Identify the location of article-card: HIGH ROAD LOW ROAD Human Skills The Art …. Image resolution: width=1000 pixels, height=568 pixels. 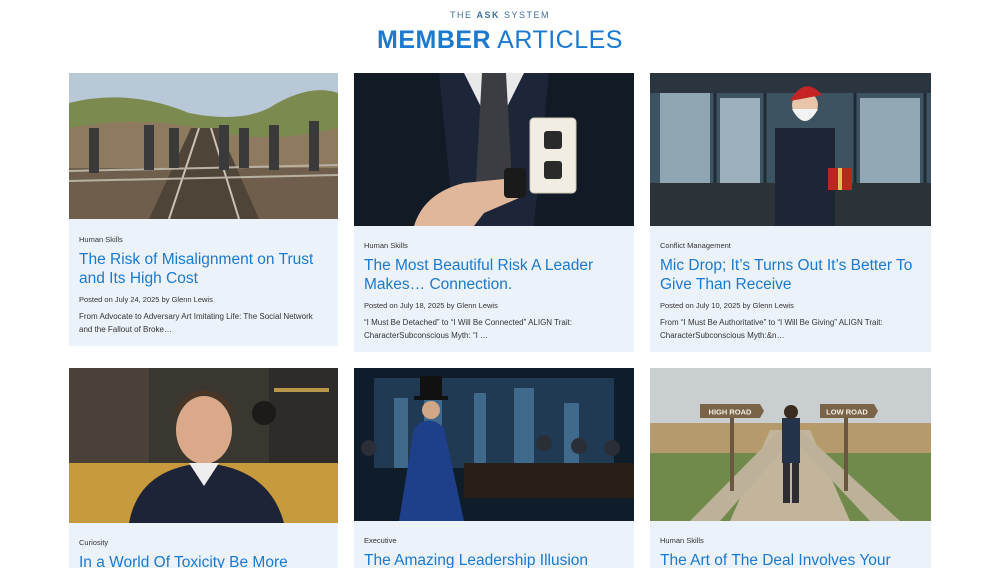
(790, 468).